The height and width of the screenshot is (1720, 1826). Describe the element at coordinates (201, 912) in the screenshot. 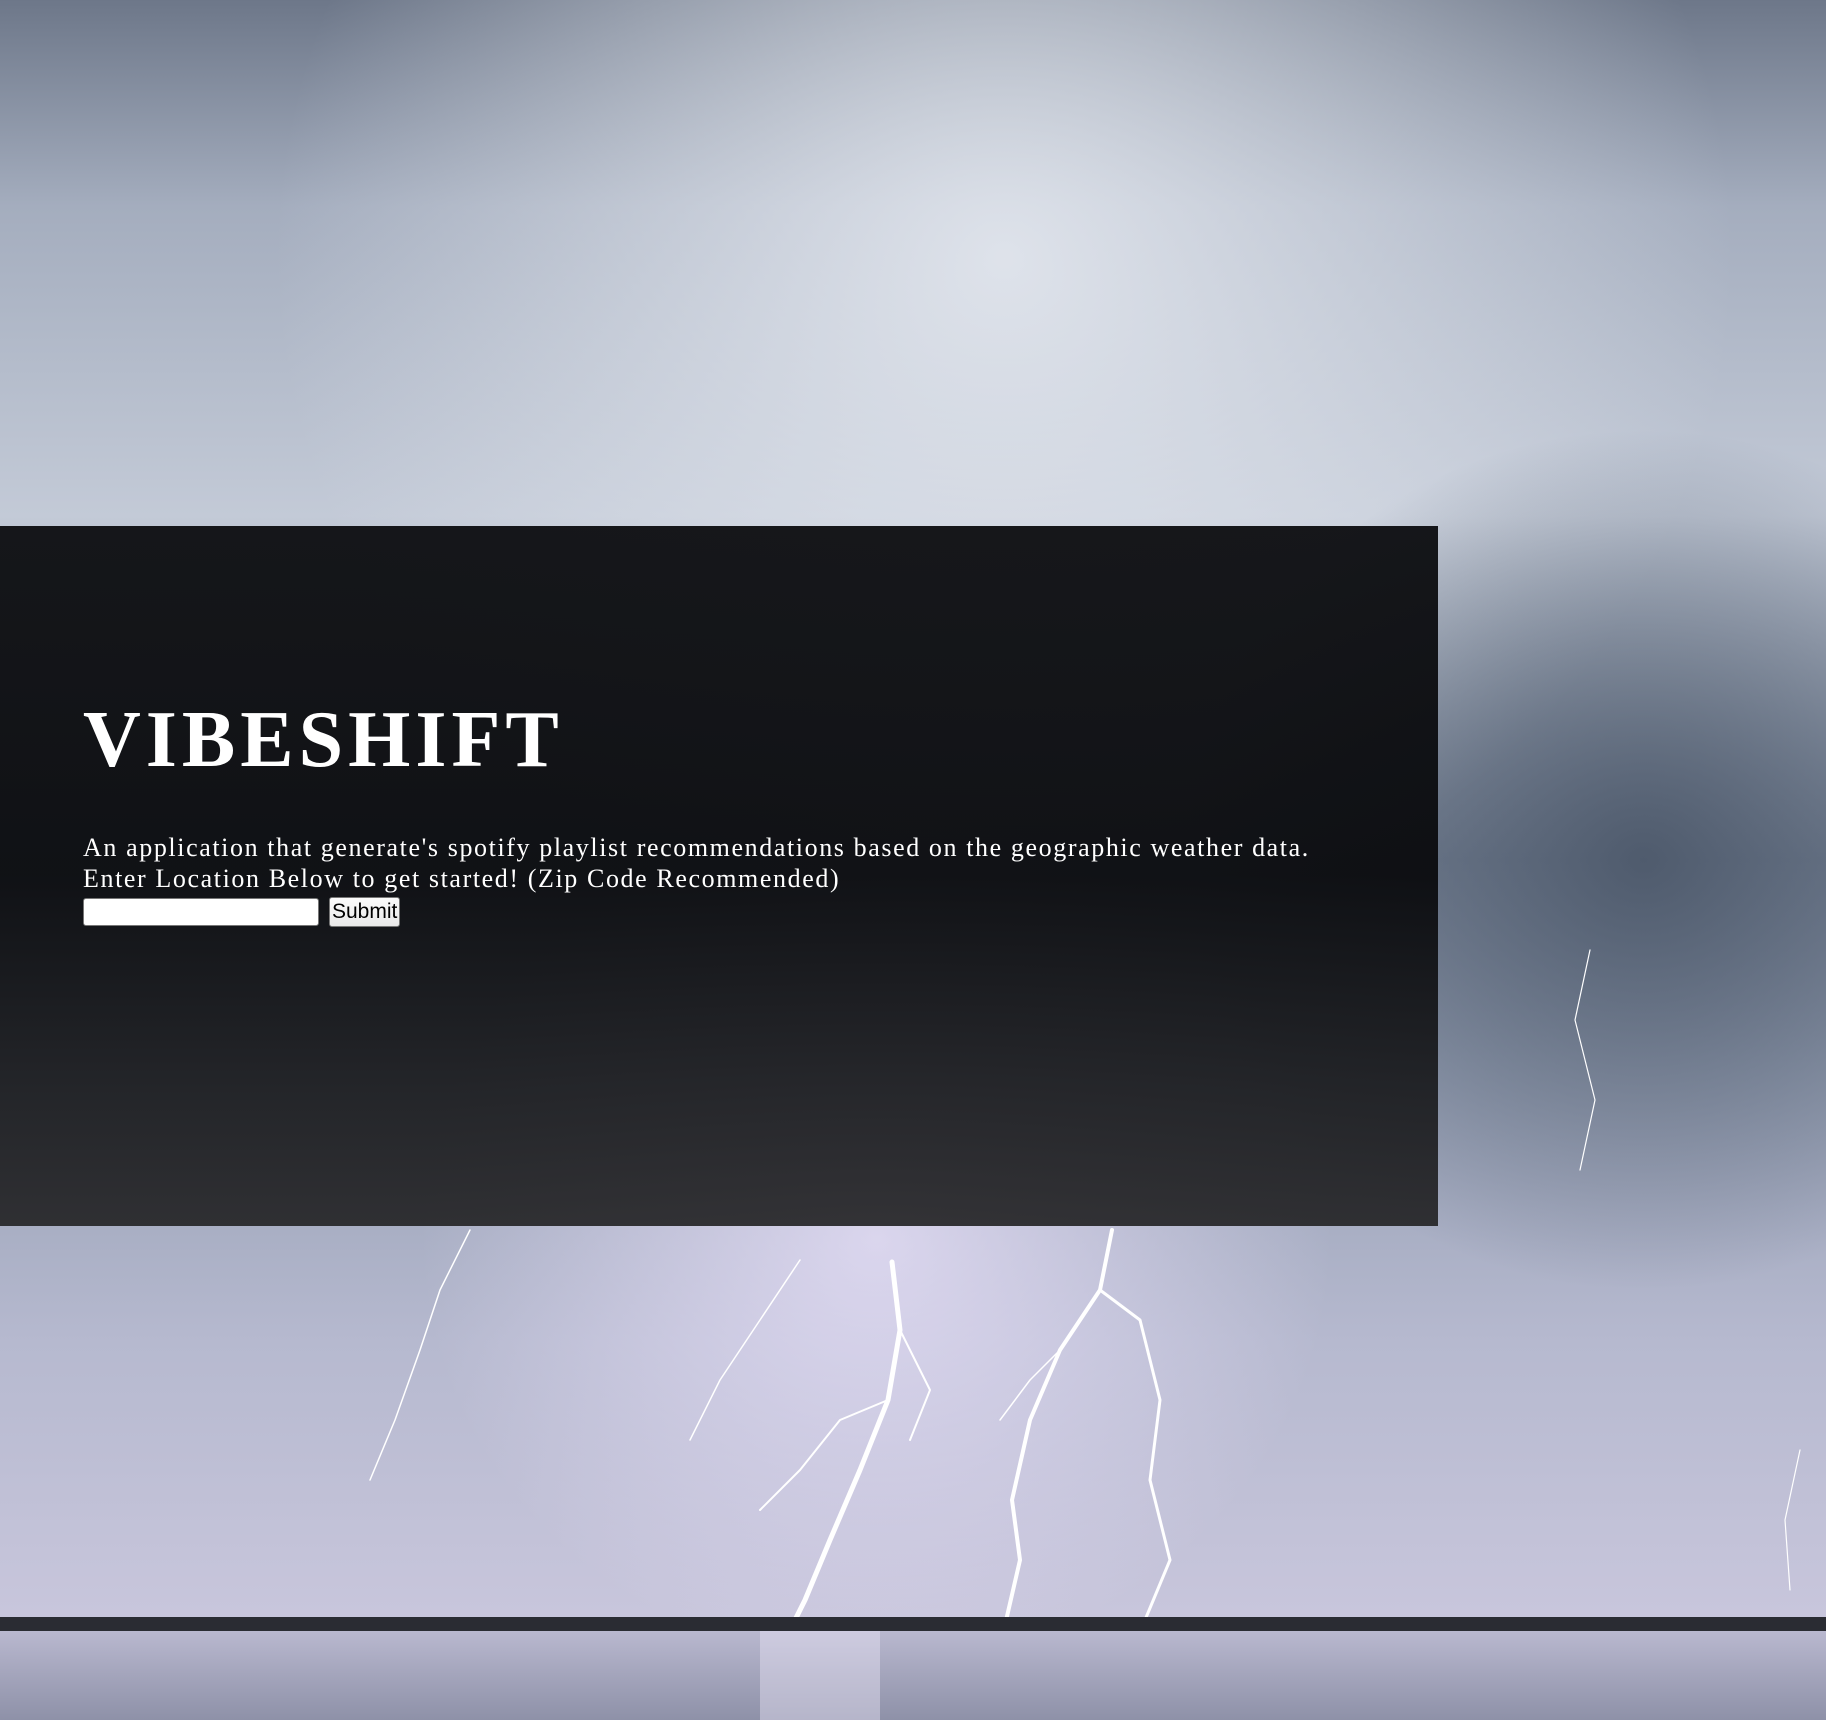

I see `location-input` at that location.